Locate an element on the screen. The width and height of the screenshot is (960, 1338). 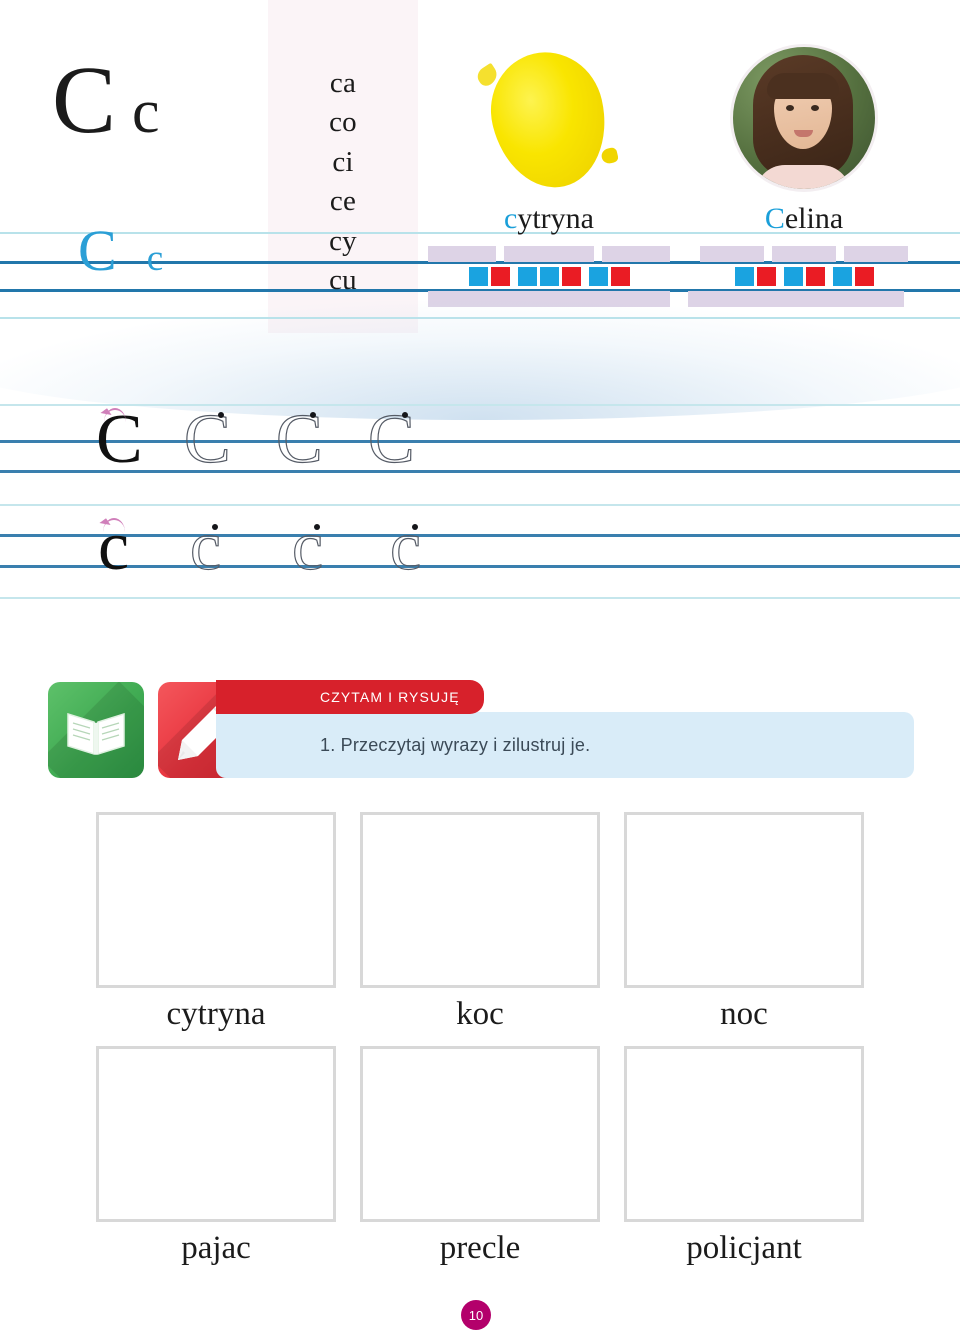
syllable-list: ca co ci ce cy cu is located at coordinates (343, 182).